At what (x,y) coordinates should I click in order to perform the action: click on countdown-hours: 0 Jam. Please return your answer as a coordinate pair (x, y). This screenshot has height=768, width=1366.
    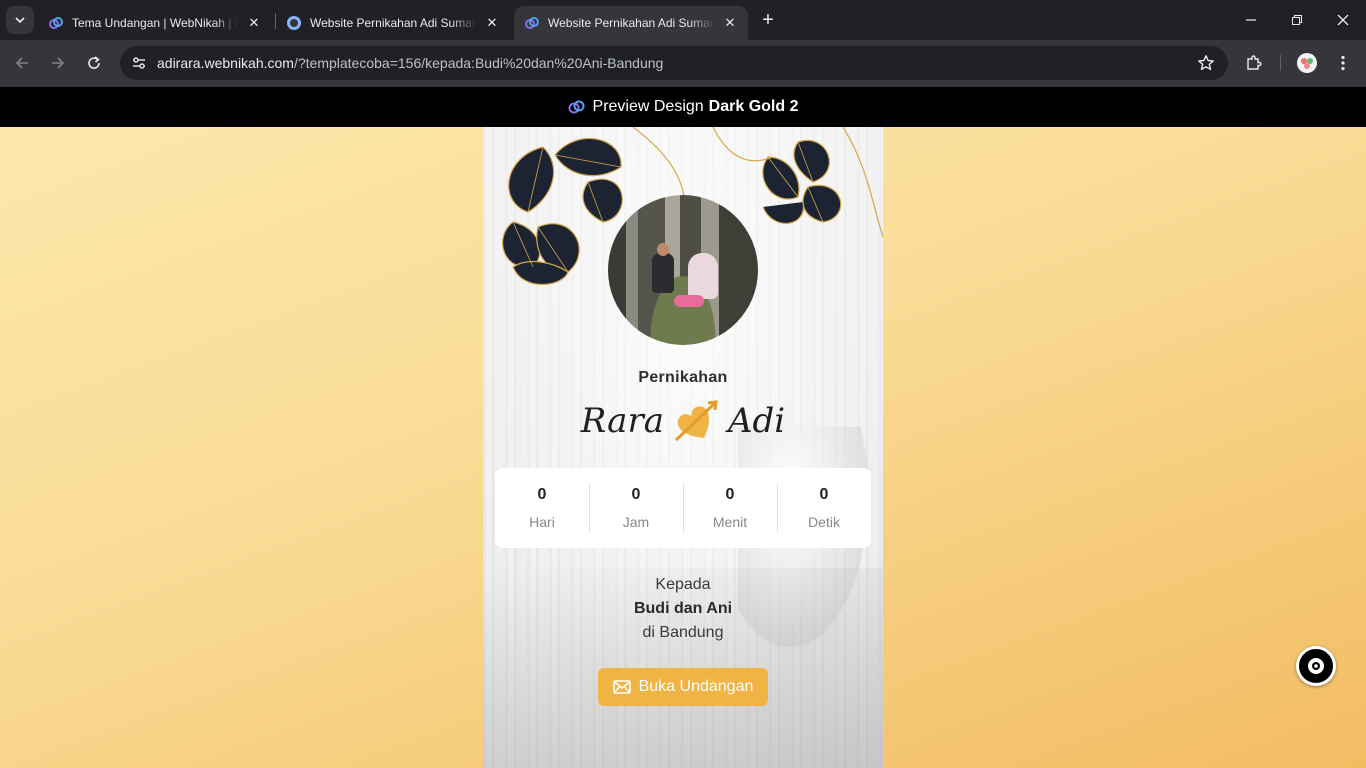
    Looking at the image, I should click on (636, 508).